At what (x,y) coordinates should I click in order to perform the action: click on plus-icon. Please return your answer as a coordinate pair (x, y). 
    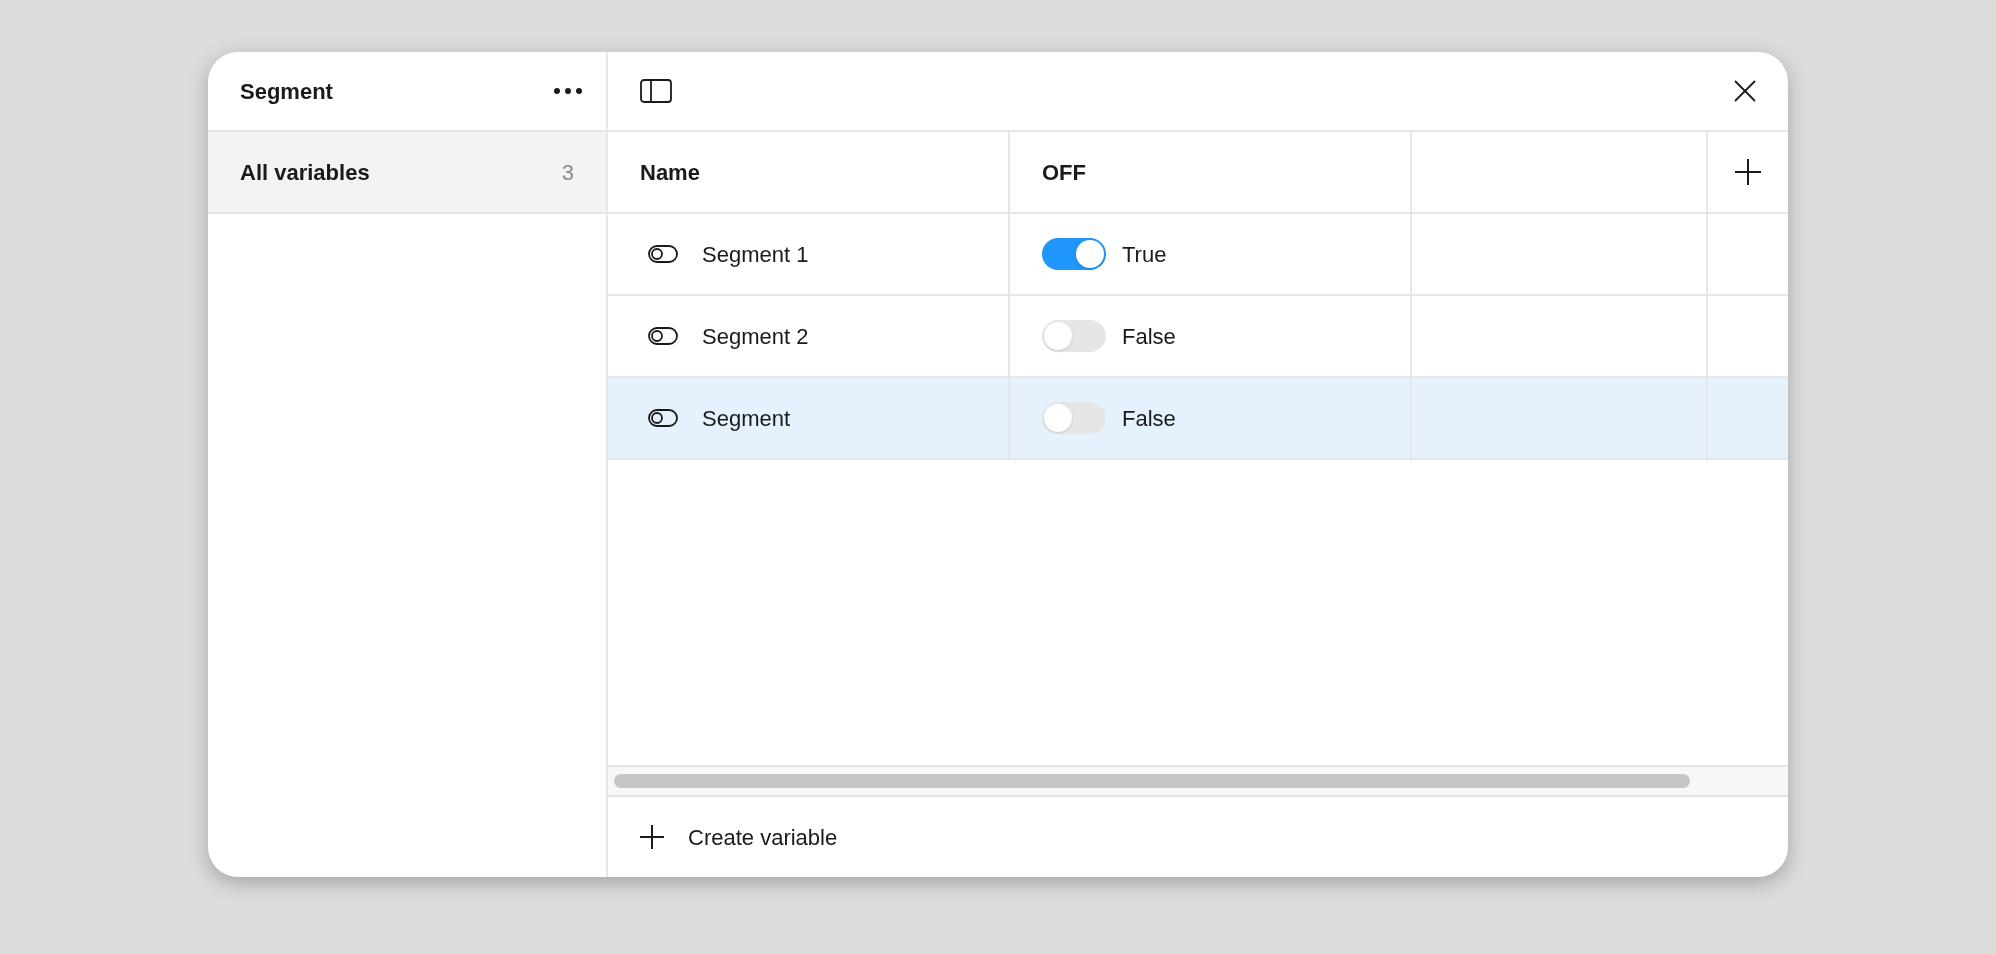
    Looking at the image, I should click on (652, 837).